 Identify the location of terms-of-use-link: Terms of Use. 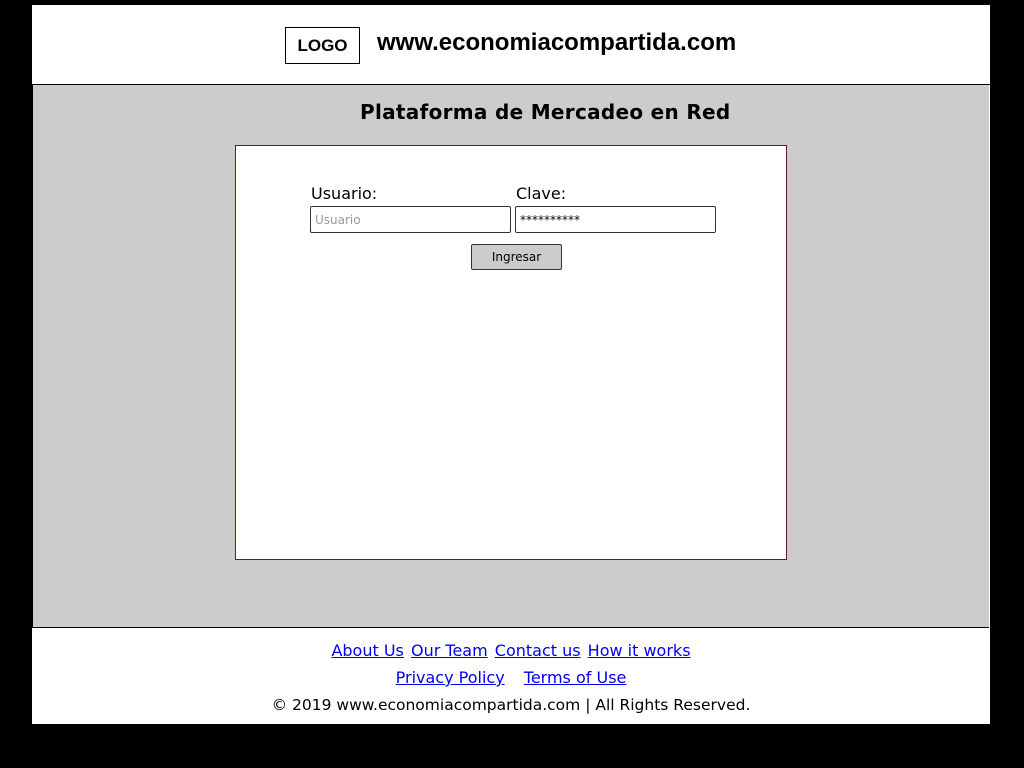
(575, 677).